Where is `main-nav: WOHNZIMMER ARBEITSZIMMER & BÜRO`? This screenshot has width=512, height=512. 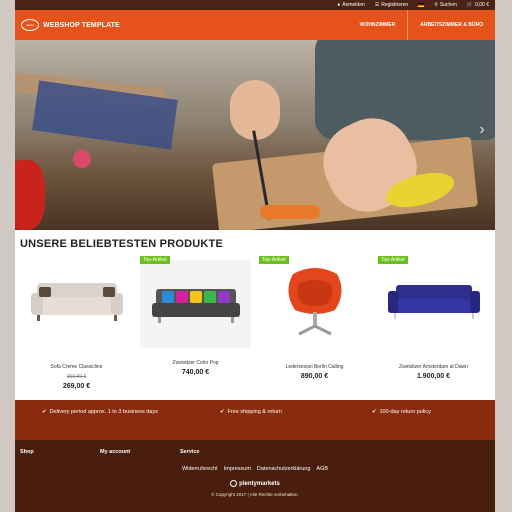 main-nav: WOHNZIMMER ARBEITSZIMMER & BÜRO is located at coordinates (421, 25).